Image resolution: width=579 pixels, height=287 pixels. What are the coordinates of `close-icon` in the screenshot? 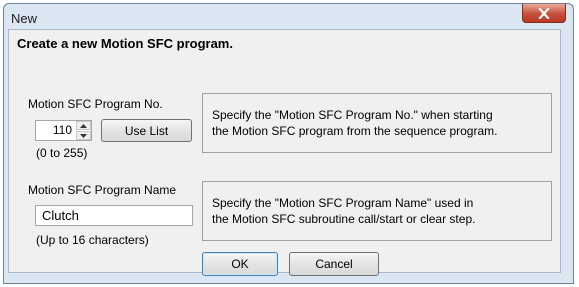 It's located at (544, 13).